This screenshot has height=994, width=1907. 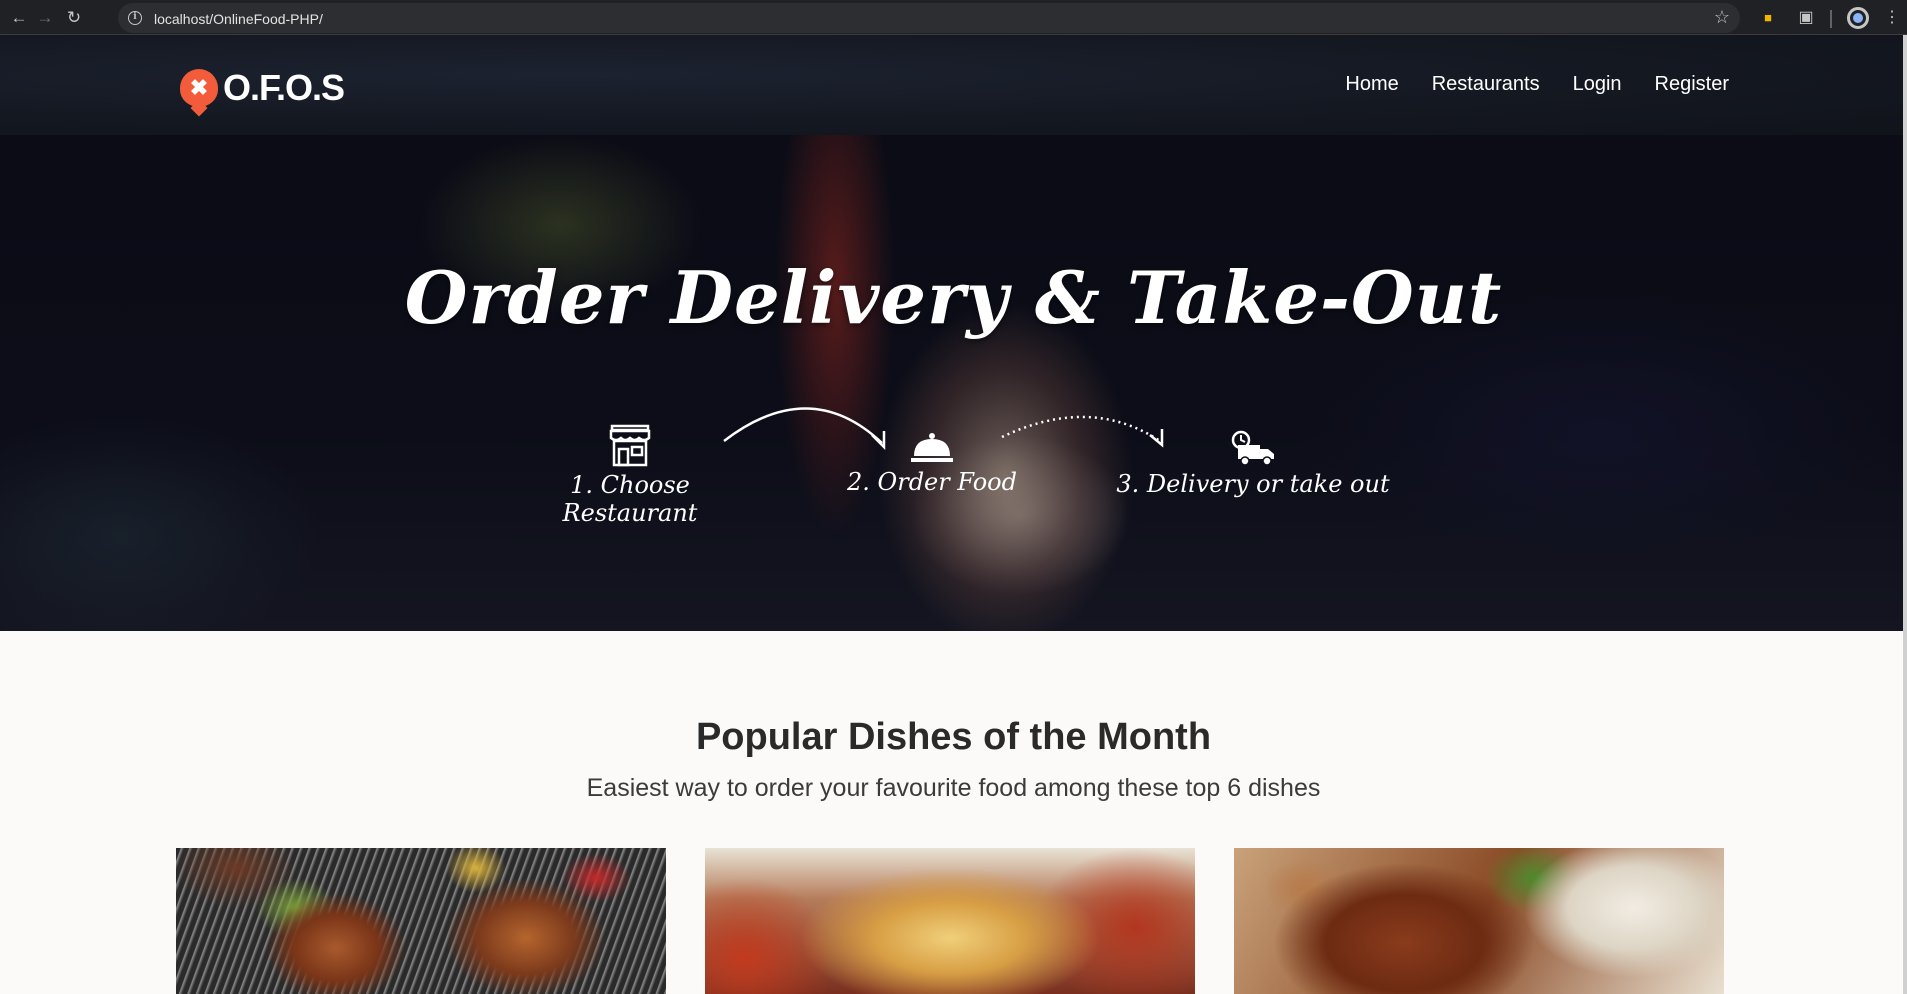 I want to click on bookmark-star-icon: ☆, so click(x=1722, y=17).